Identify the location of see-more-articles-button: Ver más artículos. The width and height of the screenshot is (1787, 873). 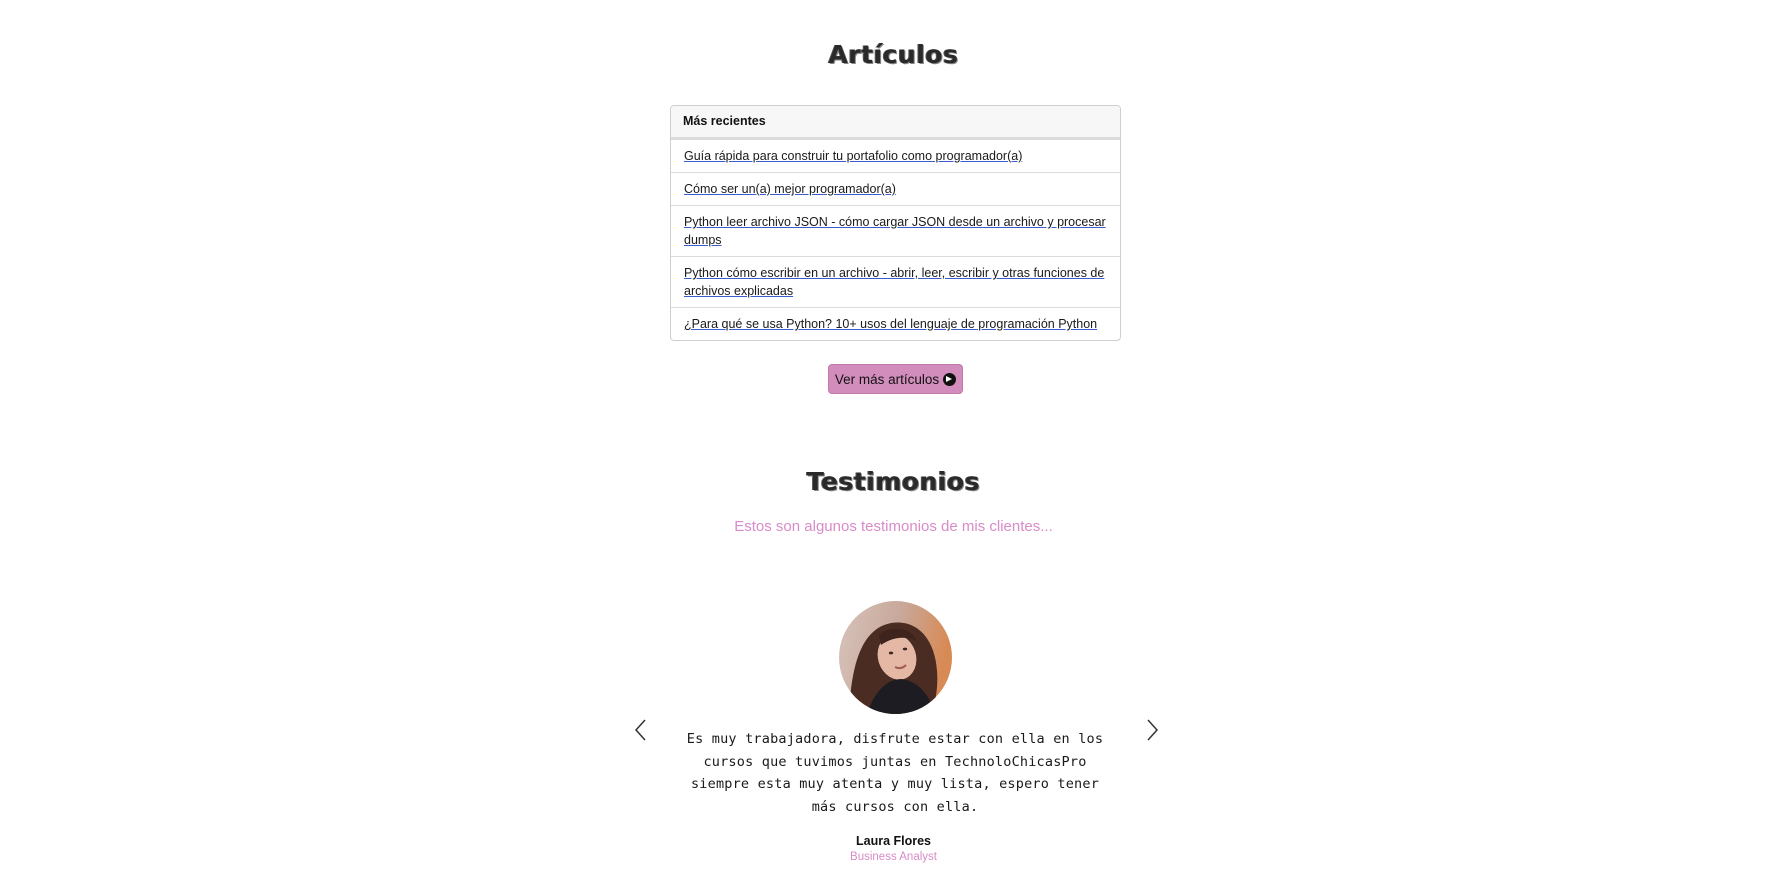
(895, 379).